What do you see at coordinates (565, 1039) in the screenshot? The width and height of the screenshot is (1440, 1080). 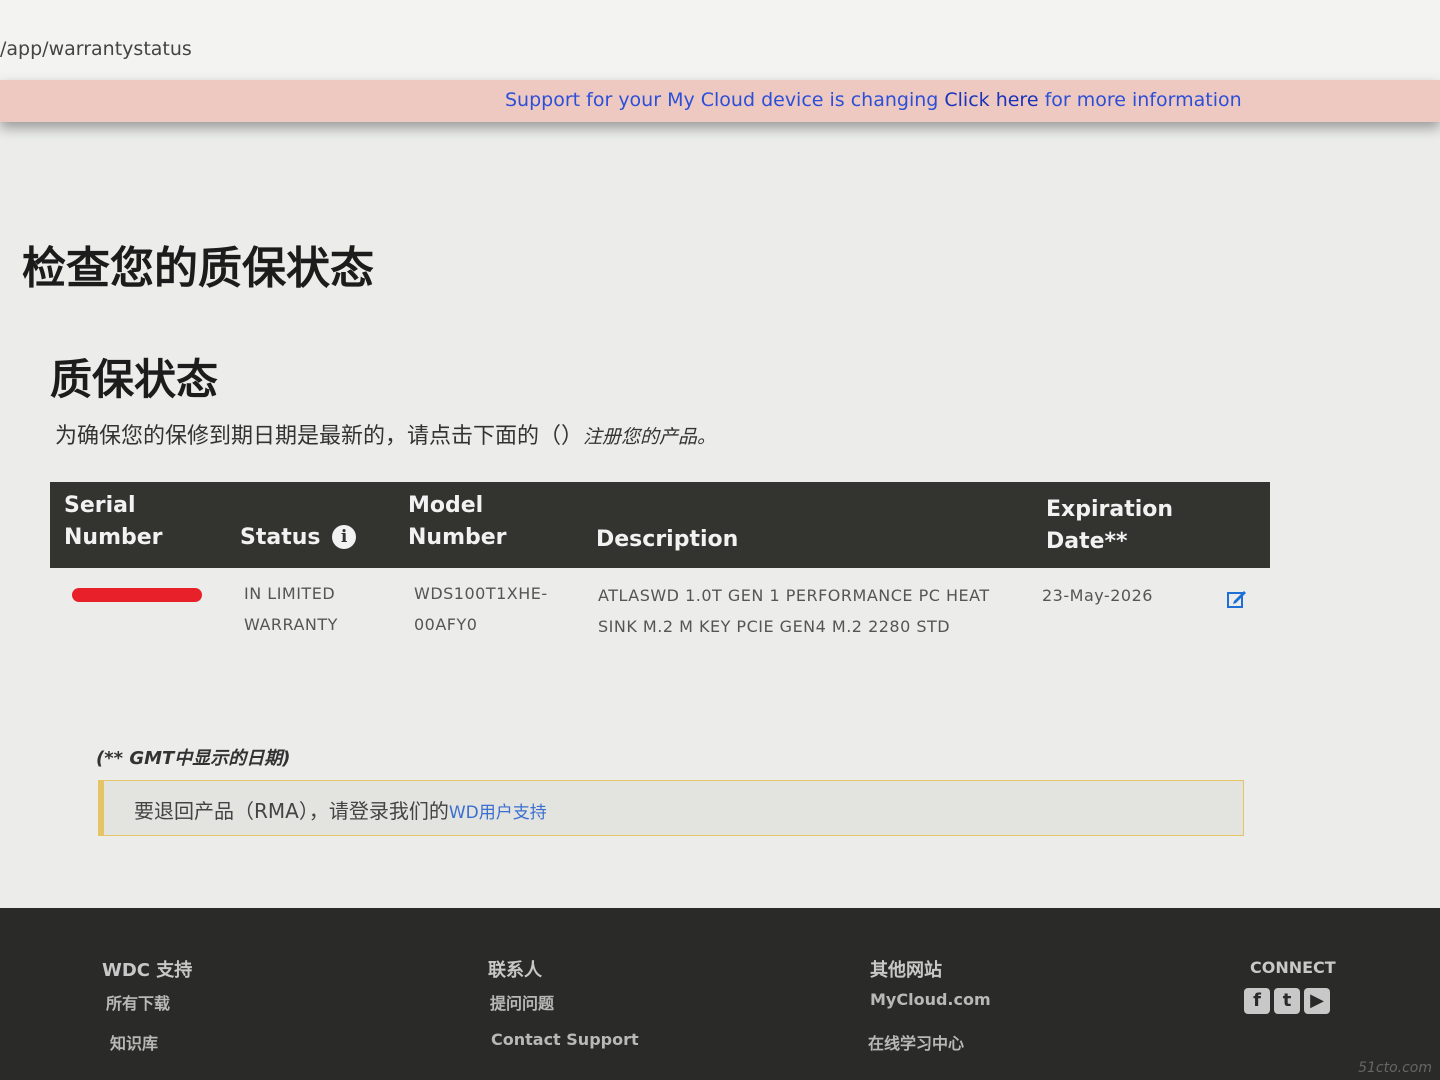 I see `footer-link-contact-support: Contact Support` at bounding box center [565, 1039].